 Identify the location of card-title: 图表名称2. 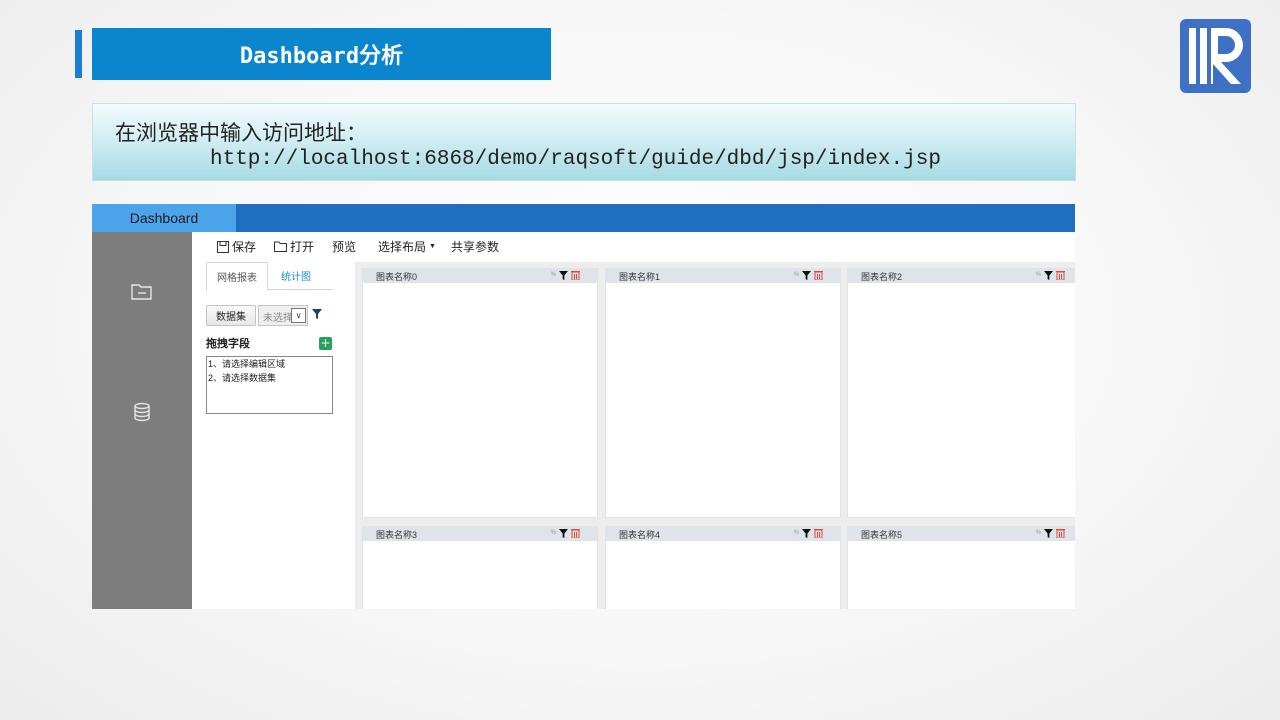
(882, 277).